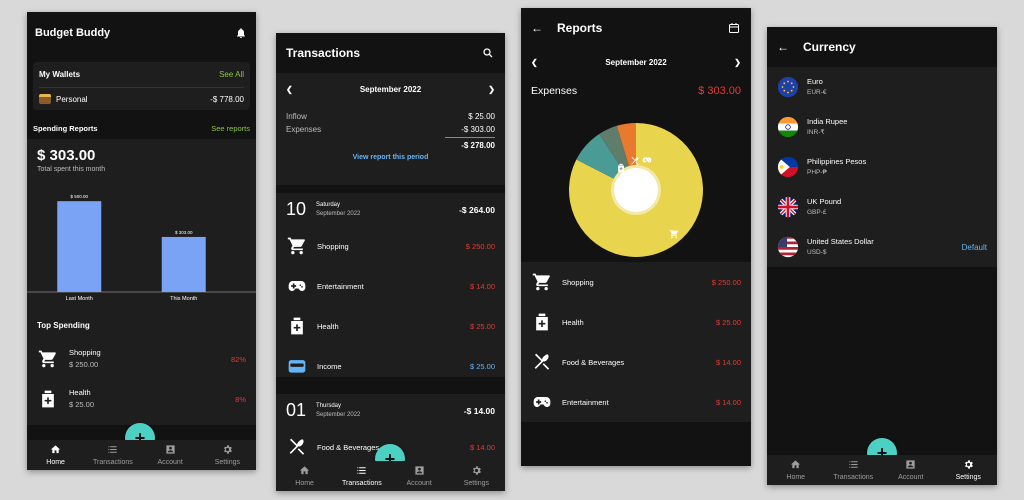 The width and height of the screenshot is (1024, 500). What do you see at coordinates (390, 89) in the screenshot?
I see `month-label: September 2022` at bounding box center [390, 89].